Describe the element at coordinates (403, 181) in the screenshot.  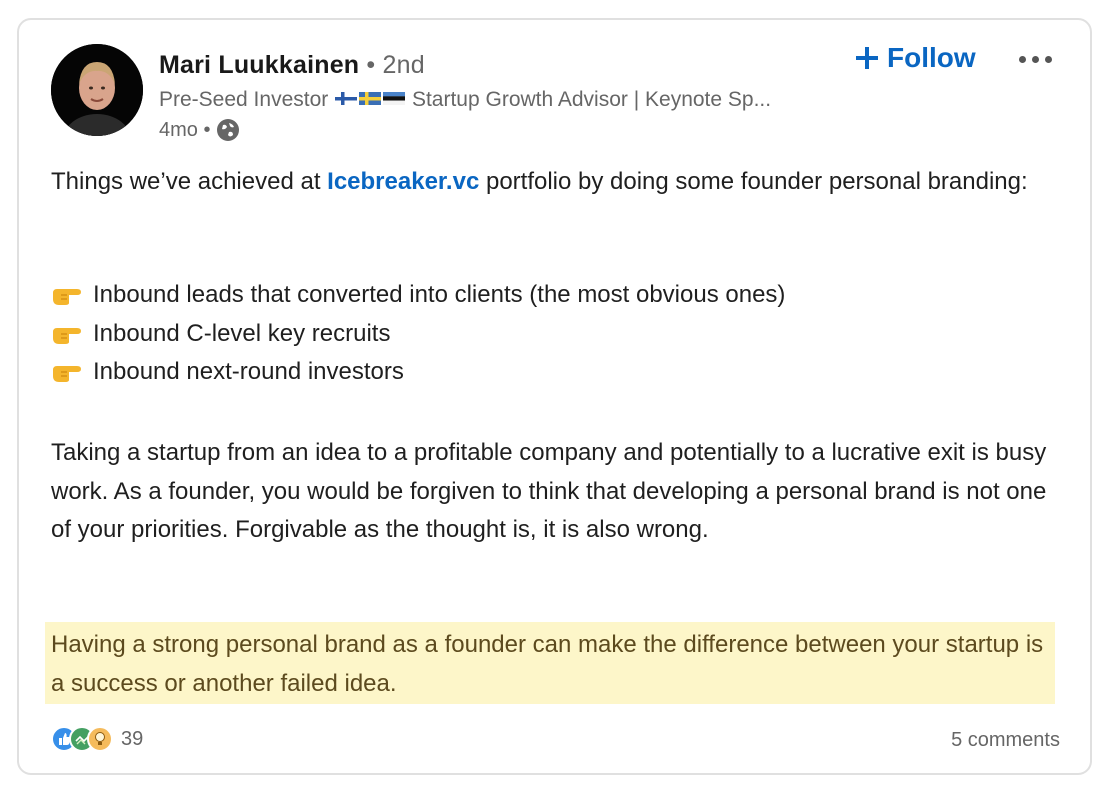
I see `icebreaker-link: Icebreaker.vc` at that location.